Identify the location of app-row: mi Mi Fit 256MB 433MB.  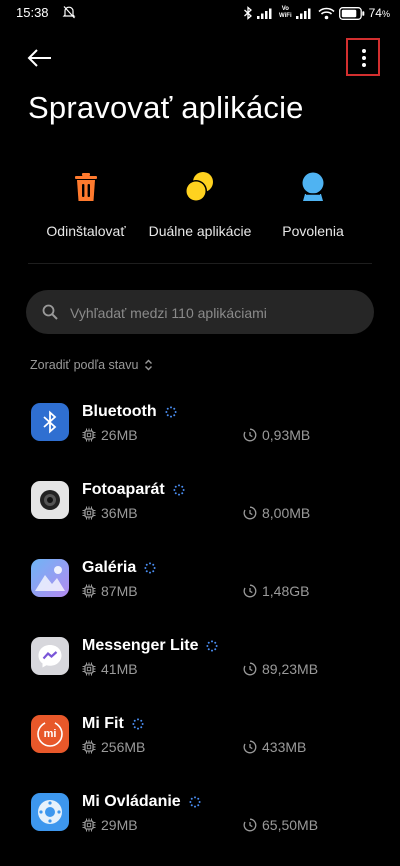
(200, 750).